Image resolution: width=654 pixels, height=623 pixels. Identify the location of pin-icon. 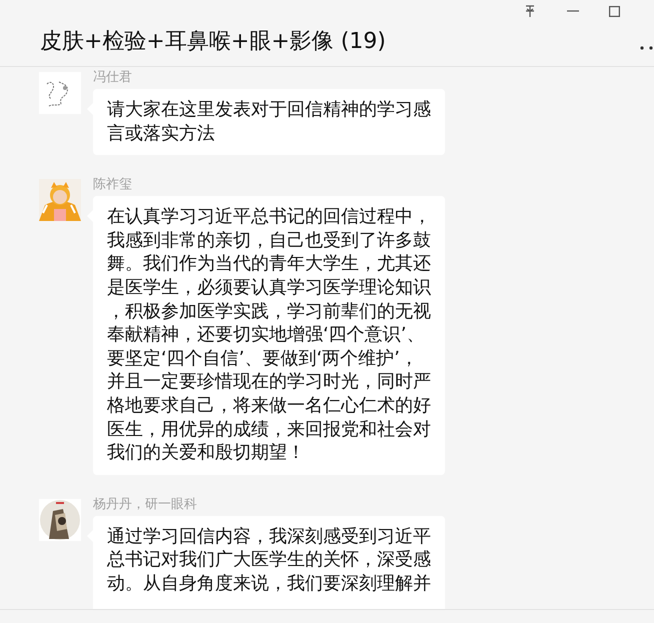
(530, 11).